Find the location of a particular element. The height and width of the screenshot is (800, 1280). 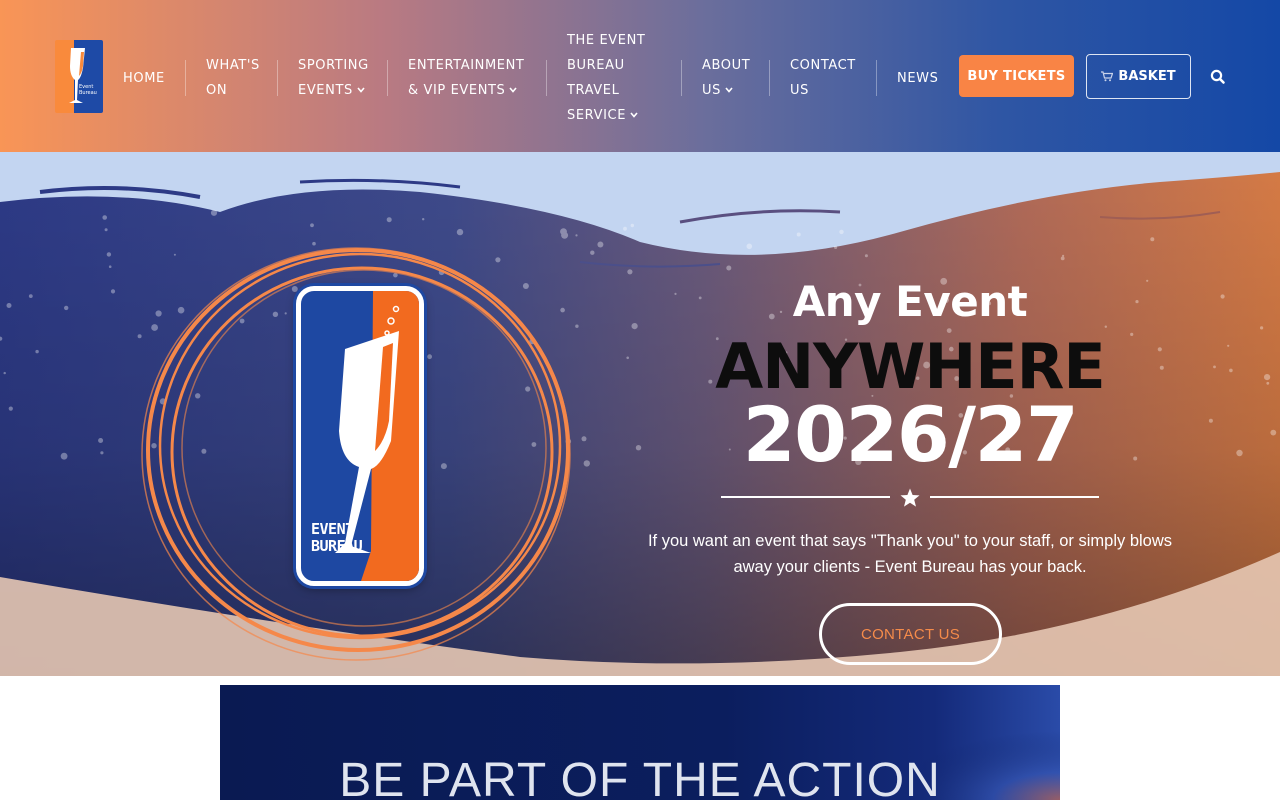

nav-item-5: ABOUT US is located at coordinates (732, 79).